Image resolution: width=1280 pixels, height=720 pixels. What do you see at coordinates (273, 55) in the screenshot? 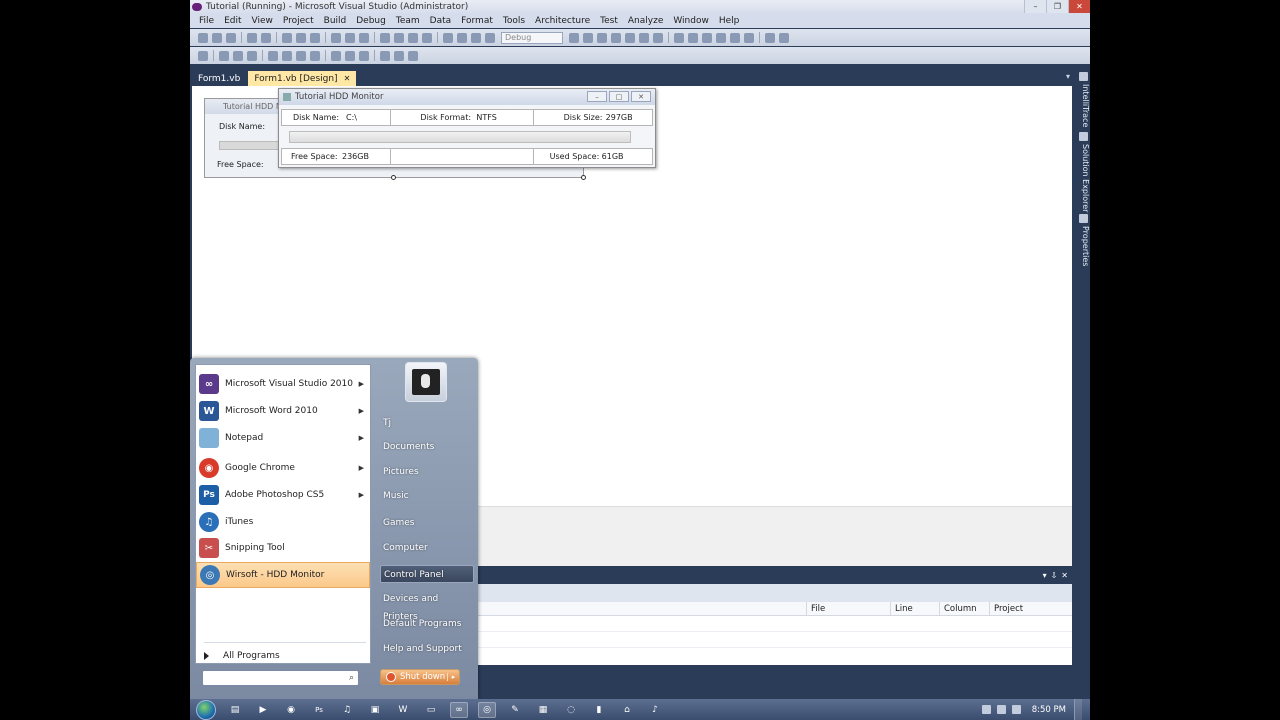
I see `horizontal-spacing-icon` at bounding box center [273, 55].